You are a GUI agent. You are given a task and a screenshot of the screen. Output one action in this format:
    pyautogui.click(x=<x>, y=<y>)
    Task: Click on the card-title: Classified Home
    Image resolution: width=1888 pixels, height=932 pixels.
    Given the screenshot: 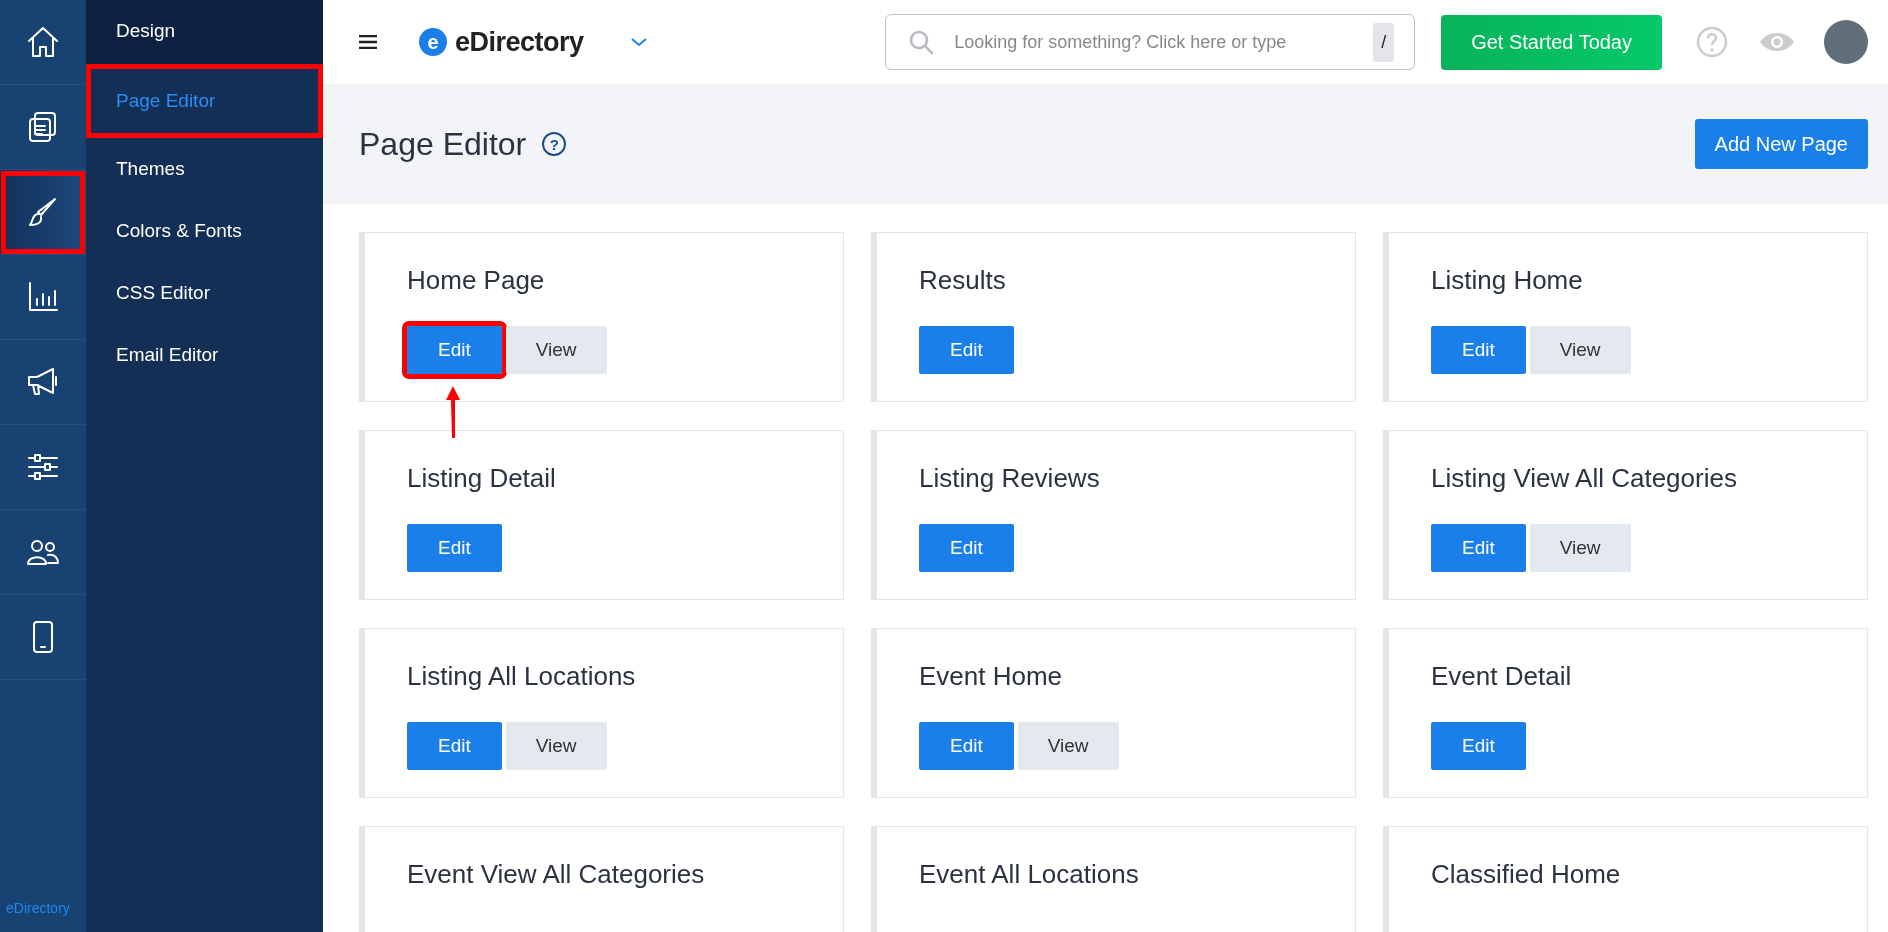 What is the action you would take?
    pyautogui.click(x=1526, y=874)
    